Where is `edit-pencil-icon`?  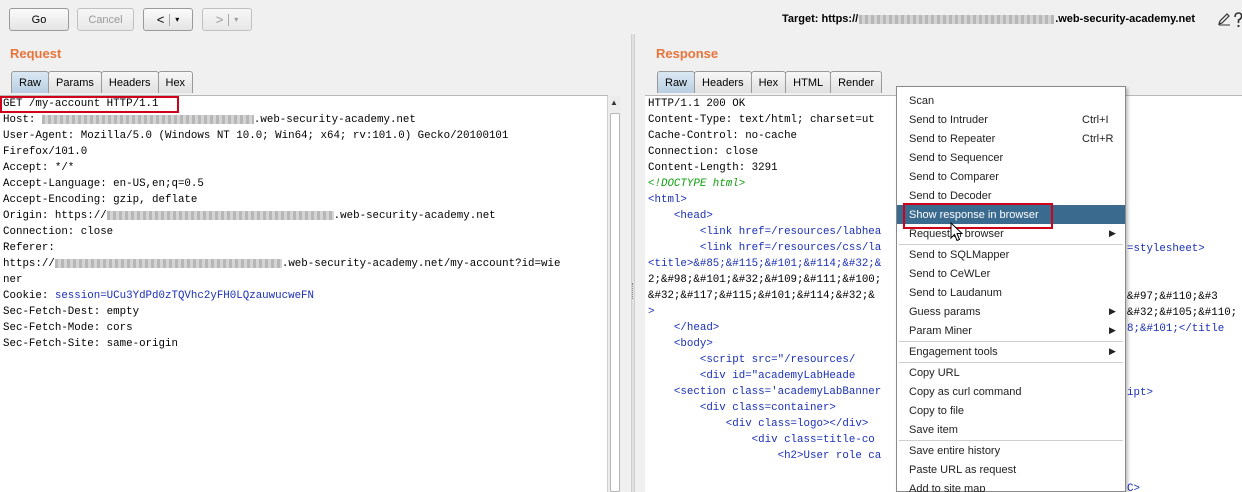 edit-pencil-icon is located at coordinates (1224, 19).